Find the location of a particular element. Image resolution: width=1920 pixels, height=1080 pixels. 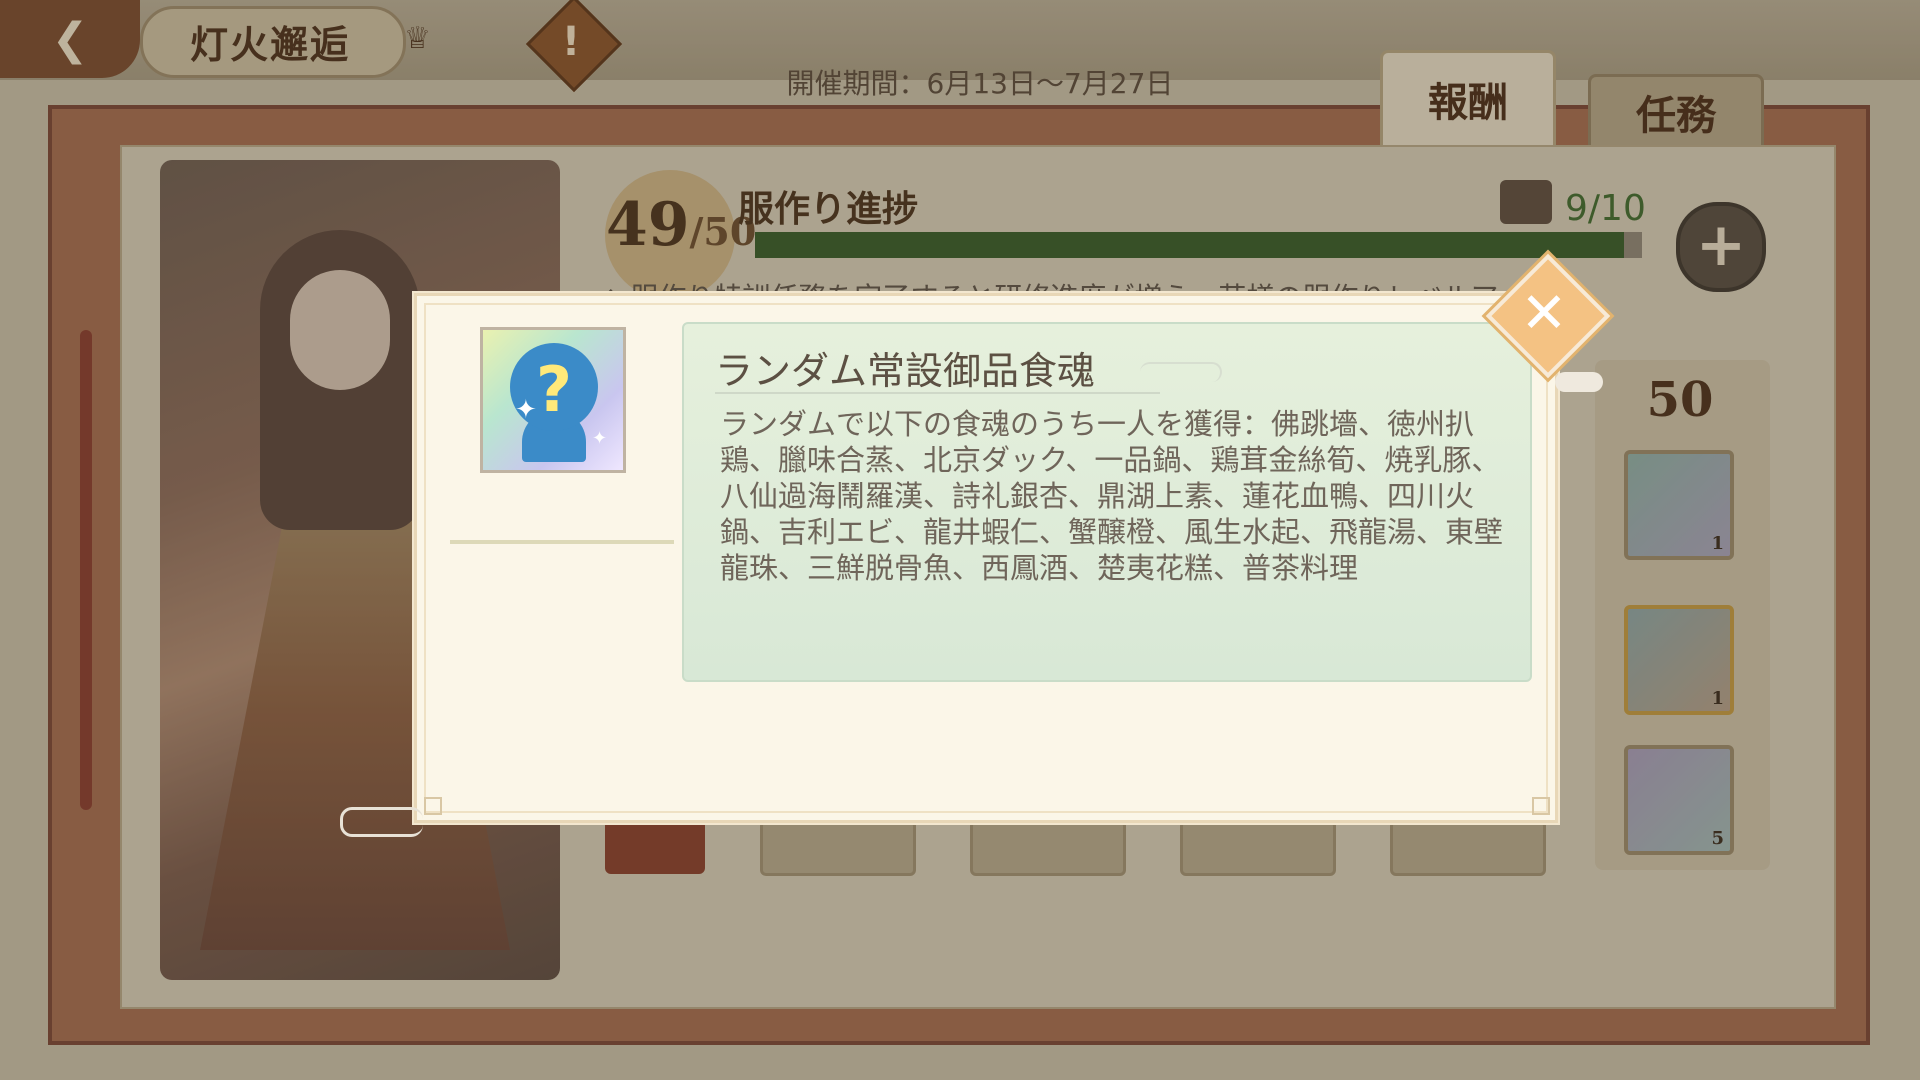

divider is located at coordinates (562, 542).